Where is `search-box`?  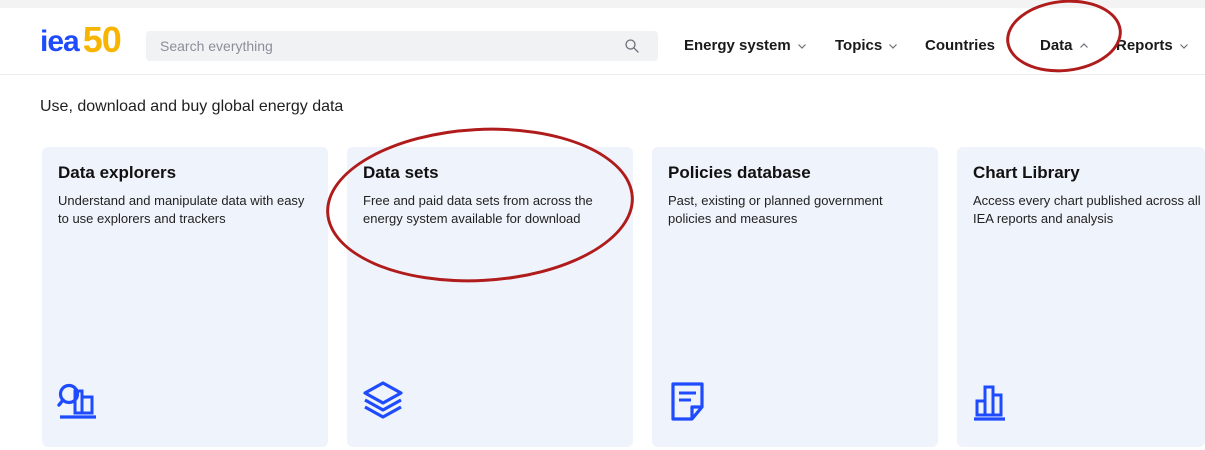 search-box is located at coordinates (402, 46).